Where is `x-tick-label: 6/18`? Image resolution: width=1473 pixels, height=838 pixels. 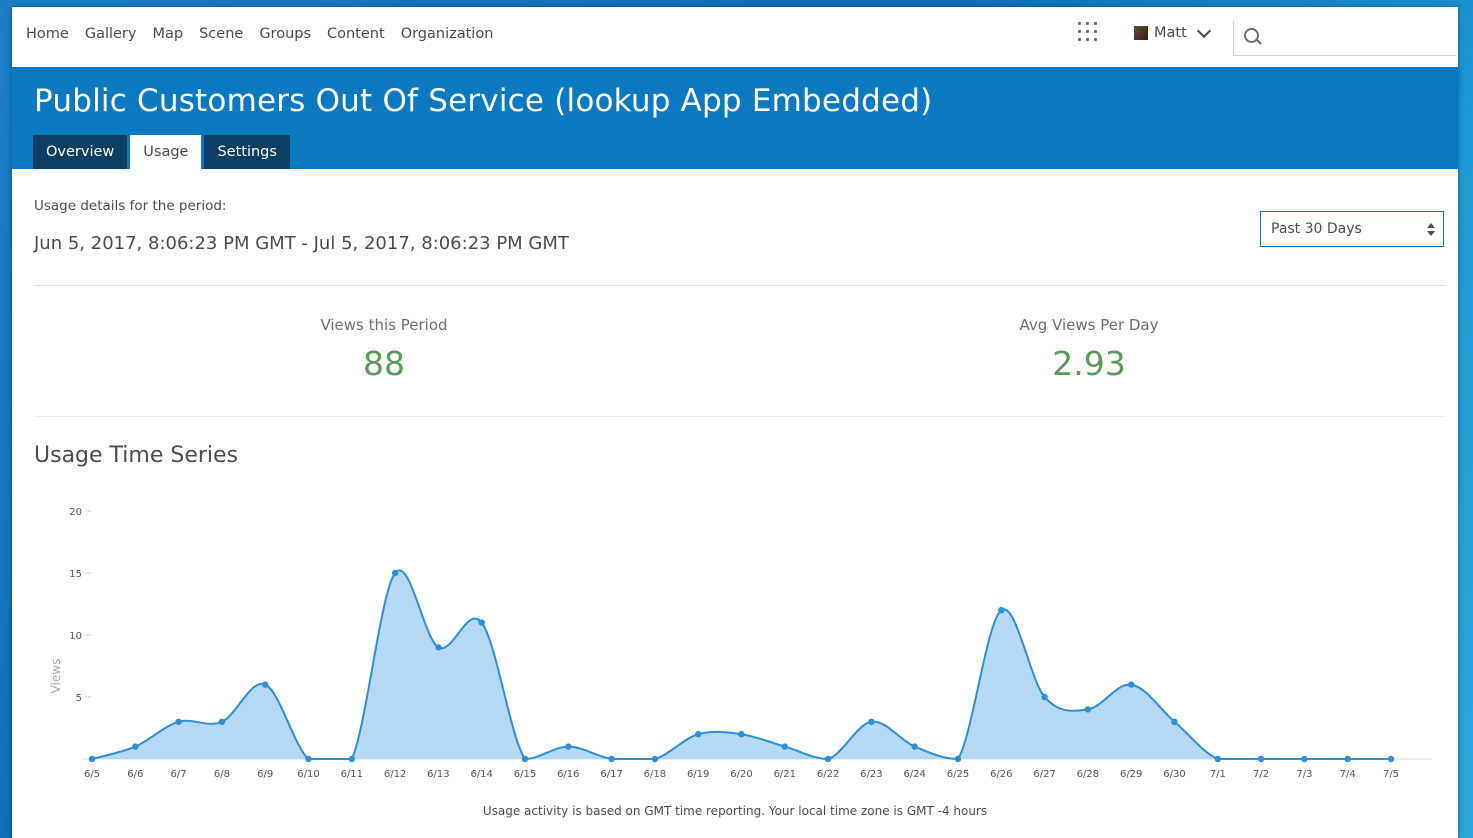 x-tick-label: 6/18 is located at coordinates (655, 774).